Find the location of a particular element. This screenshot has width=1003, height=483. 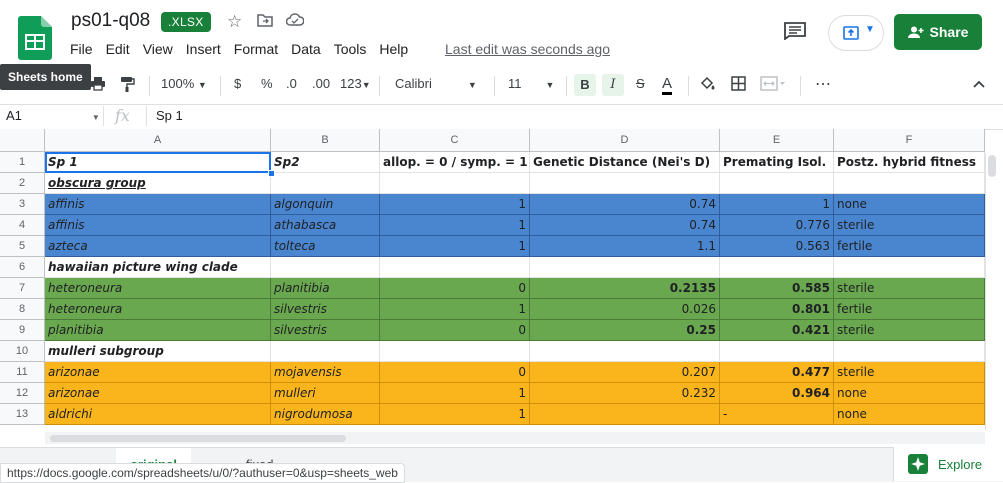

cell-b7: planitibia is located at coordinates (325, 288).